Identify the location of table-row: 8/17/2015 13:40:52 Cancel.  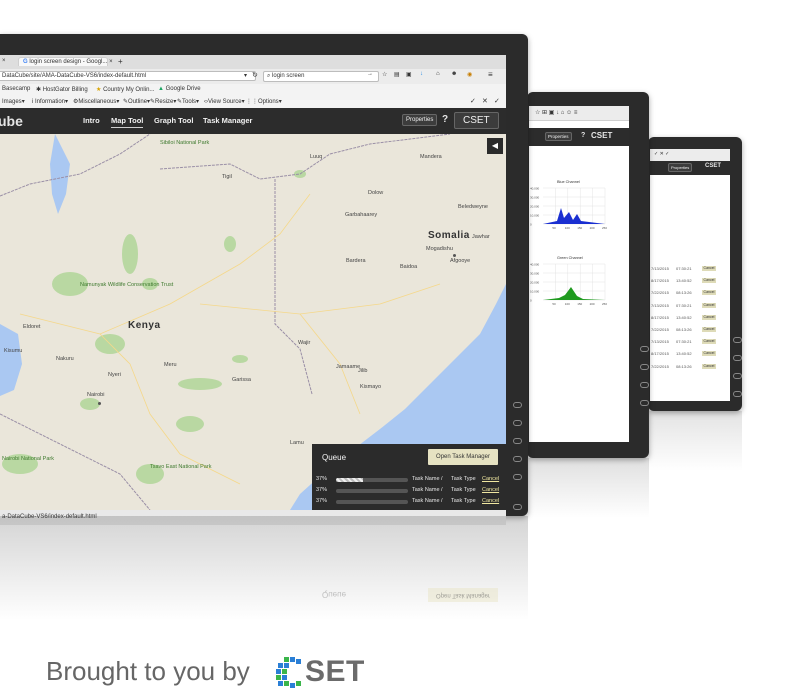
(690, 354).